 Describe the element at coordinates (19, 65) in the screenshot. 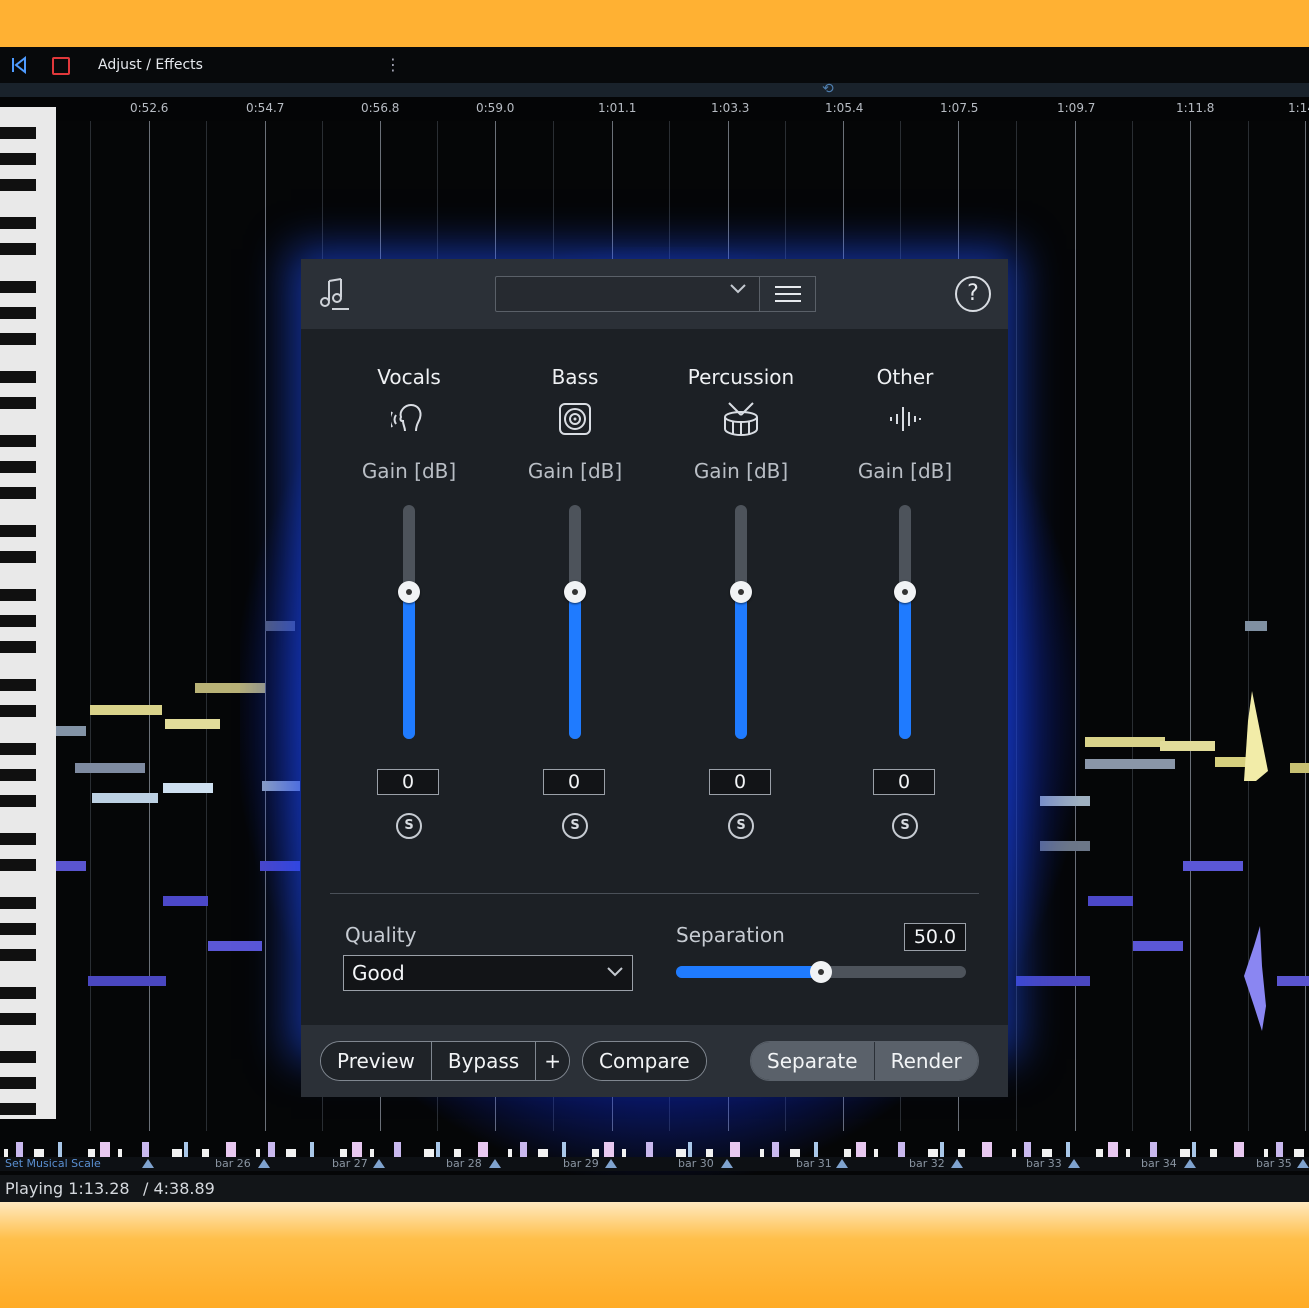

I see `skip-to-start-icon` at that location.